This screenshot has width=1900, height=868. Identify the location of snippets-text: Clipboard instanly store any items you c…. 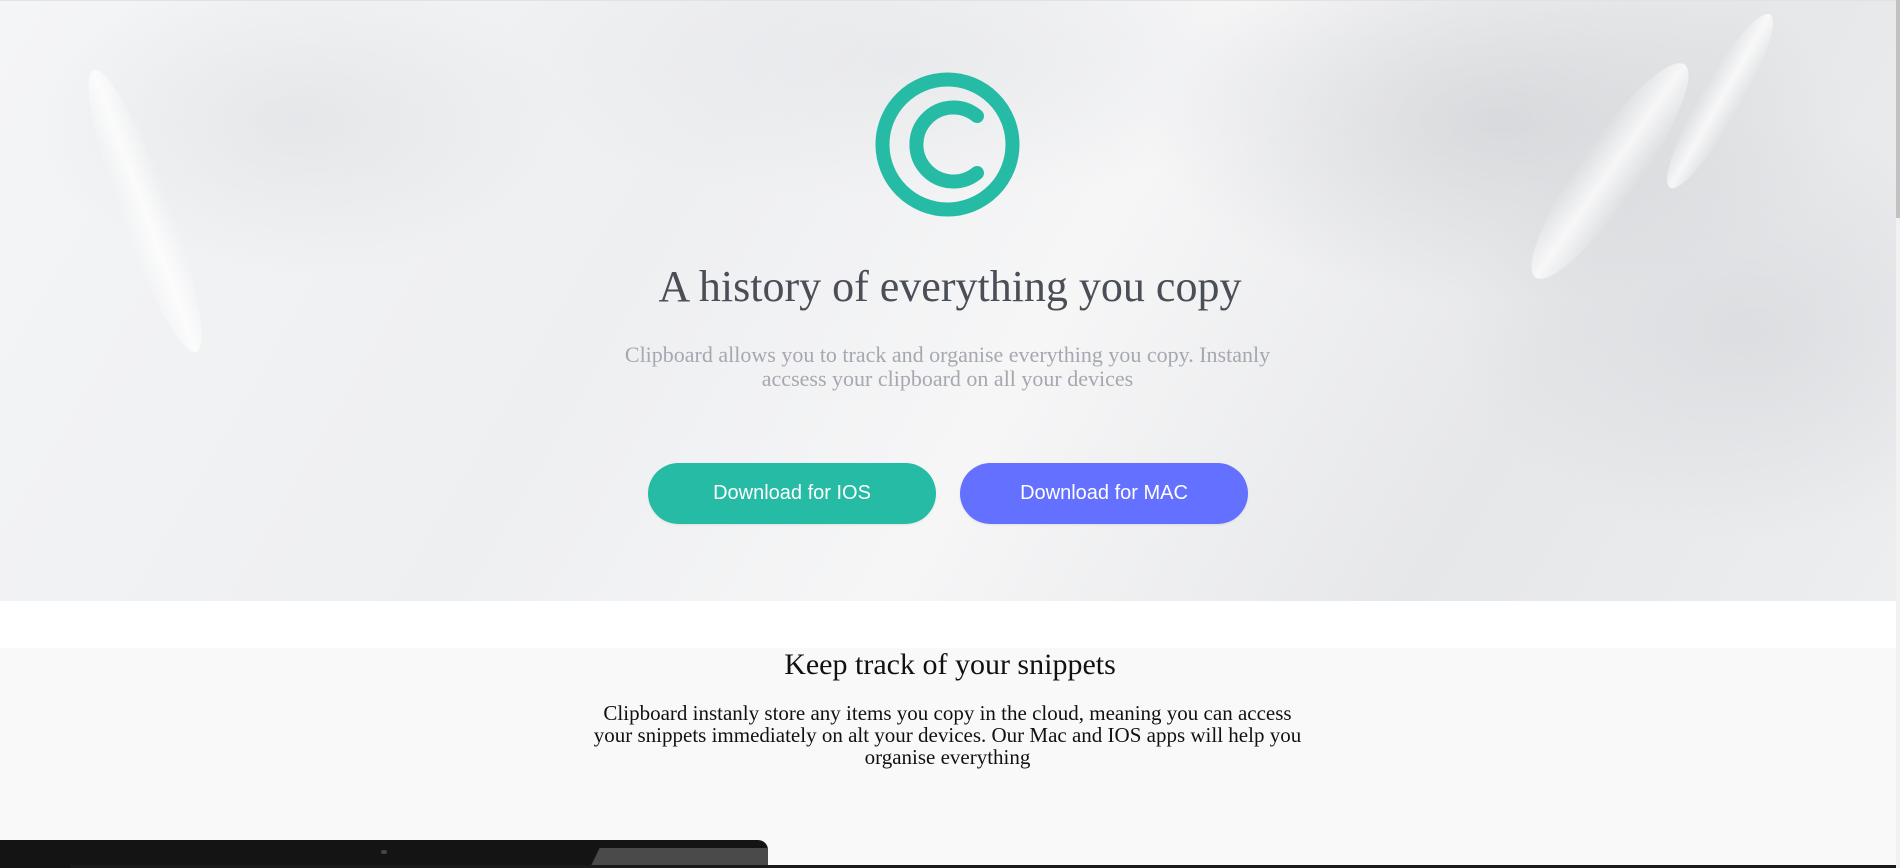
(947, 735).